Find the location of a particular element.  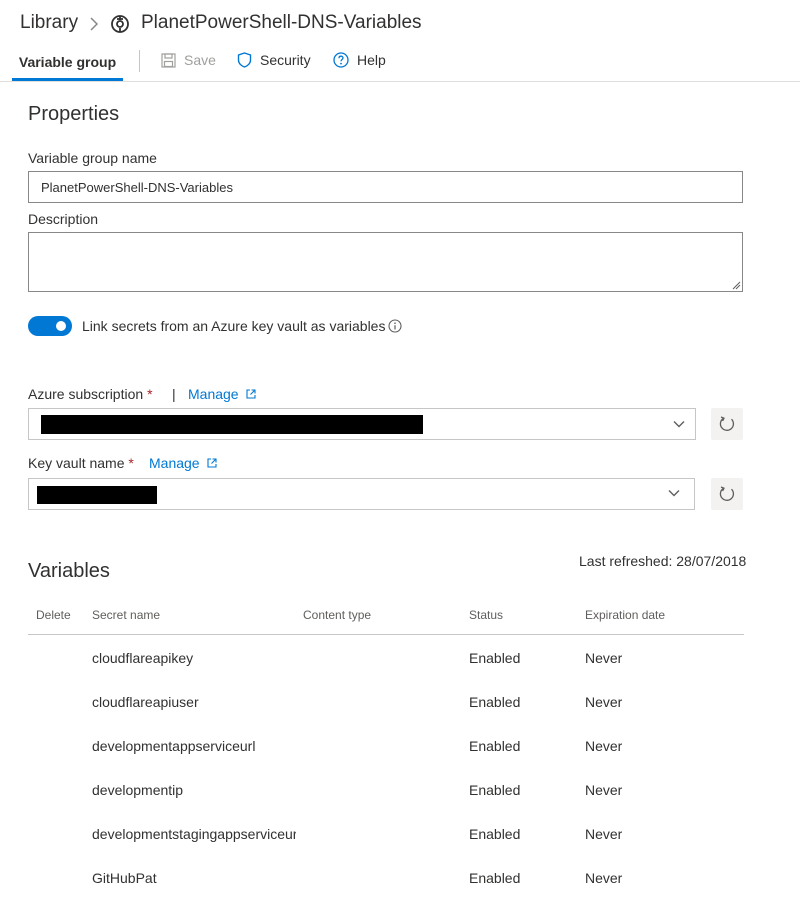

secret-name-cell: developmentstagingappserviceurl is located at coordinates (194, 834).